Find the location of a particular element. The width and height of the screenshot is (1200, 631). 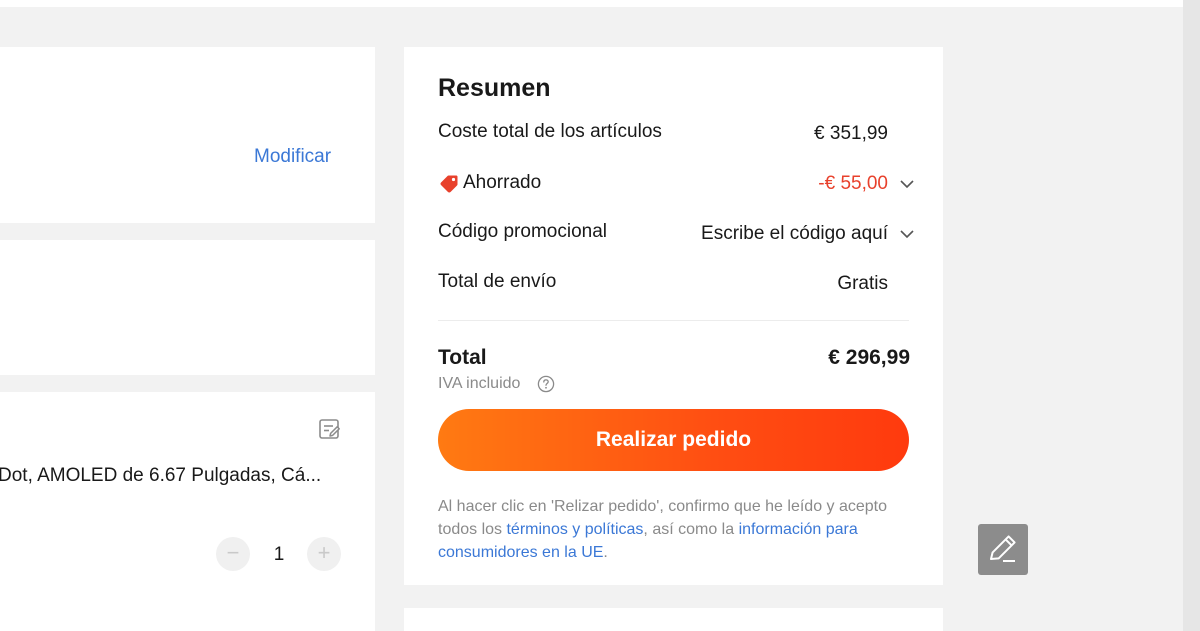

pencil-icon is located at coordinates (1003, 548).